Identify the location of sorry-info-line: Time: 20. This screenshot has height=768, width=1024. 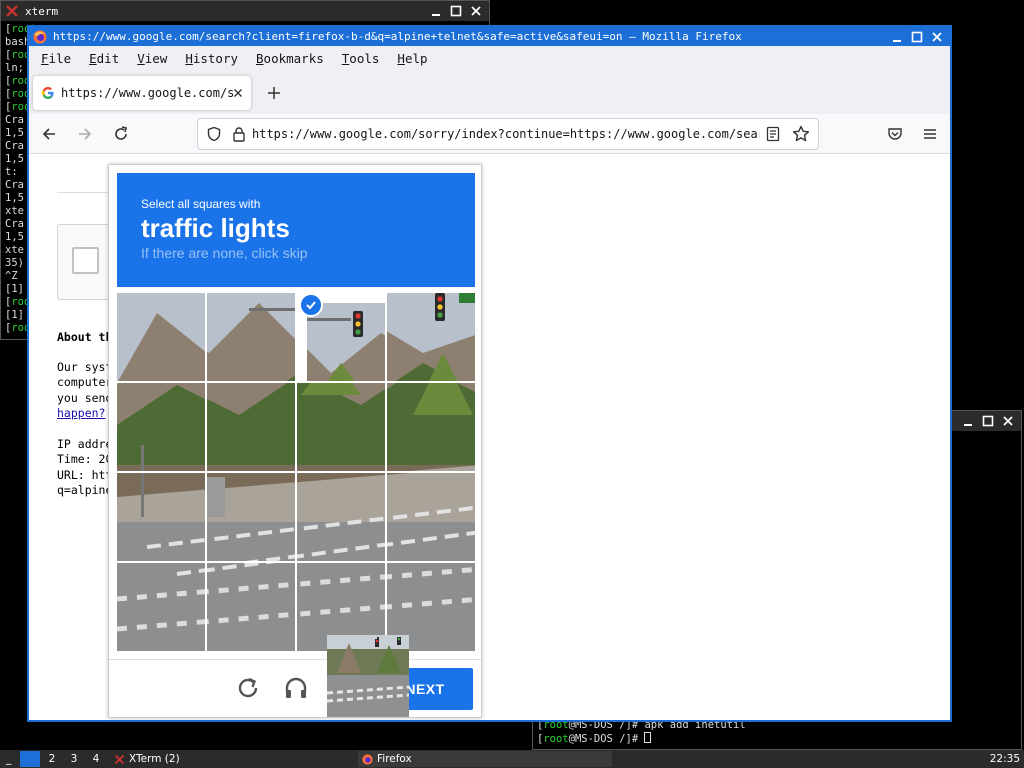
(85, 459).